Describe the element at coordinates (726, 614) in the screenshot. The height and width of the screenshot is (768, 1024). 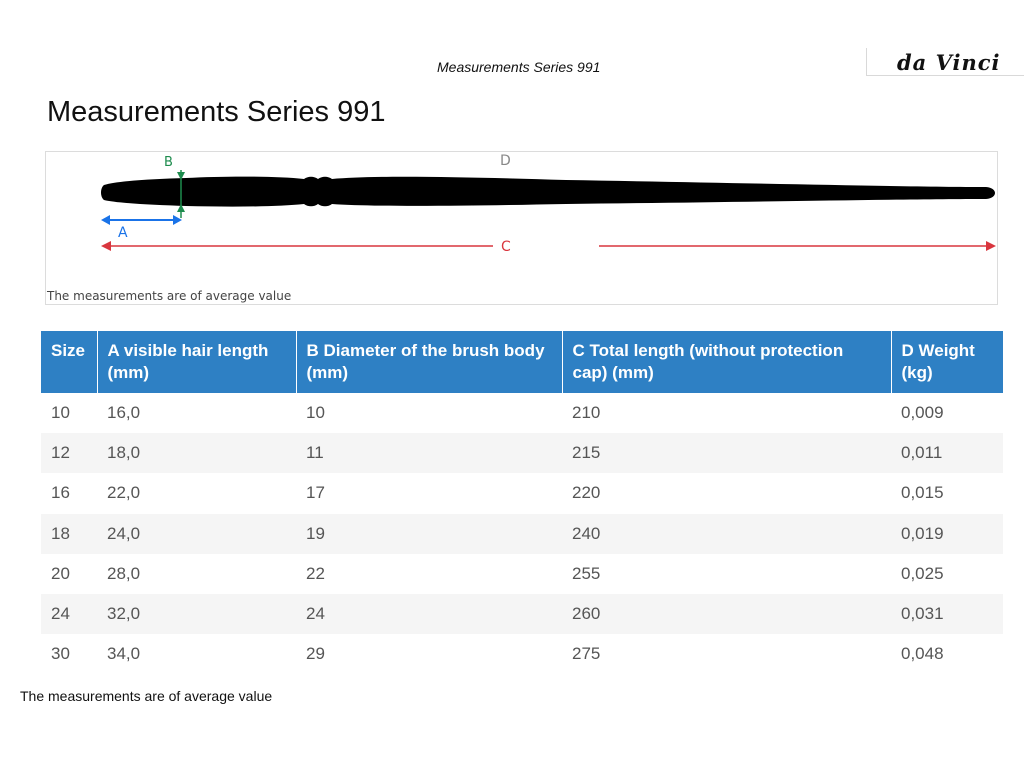
I see `cell-total-length: 260` at that location.